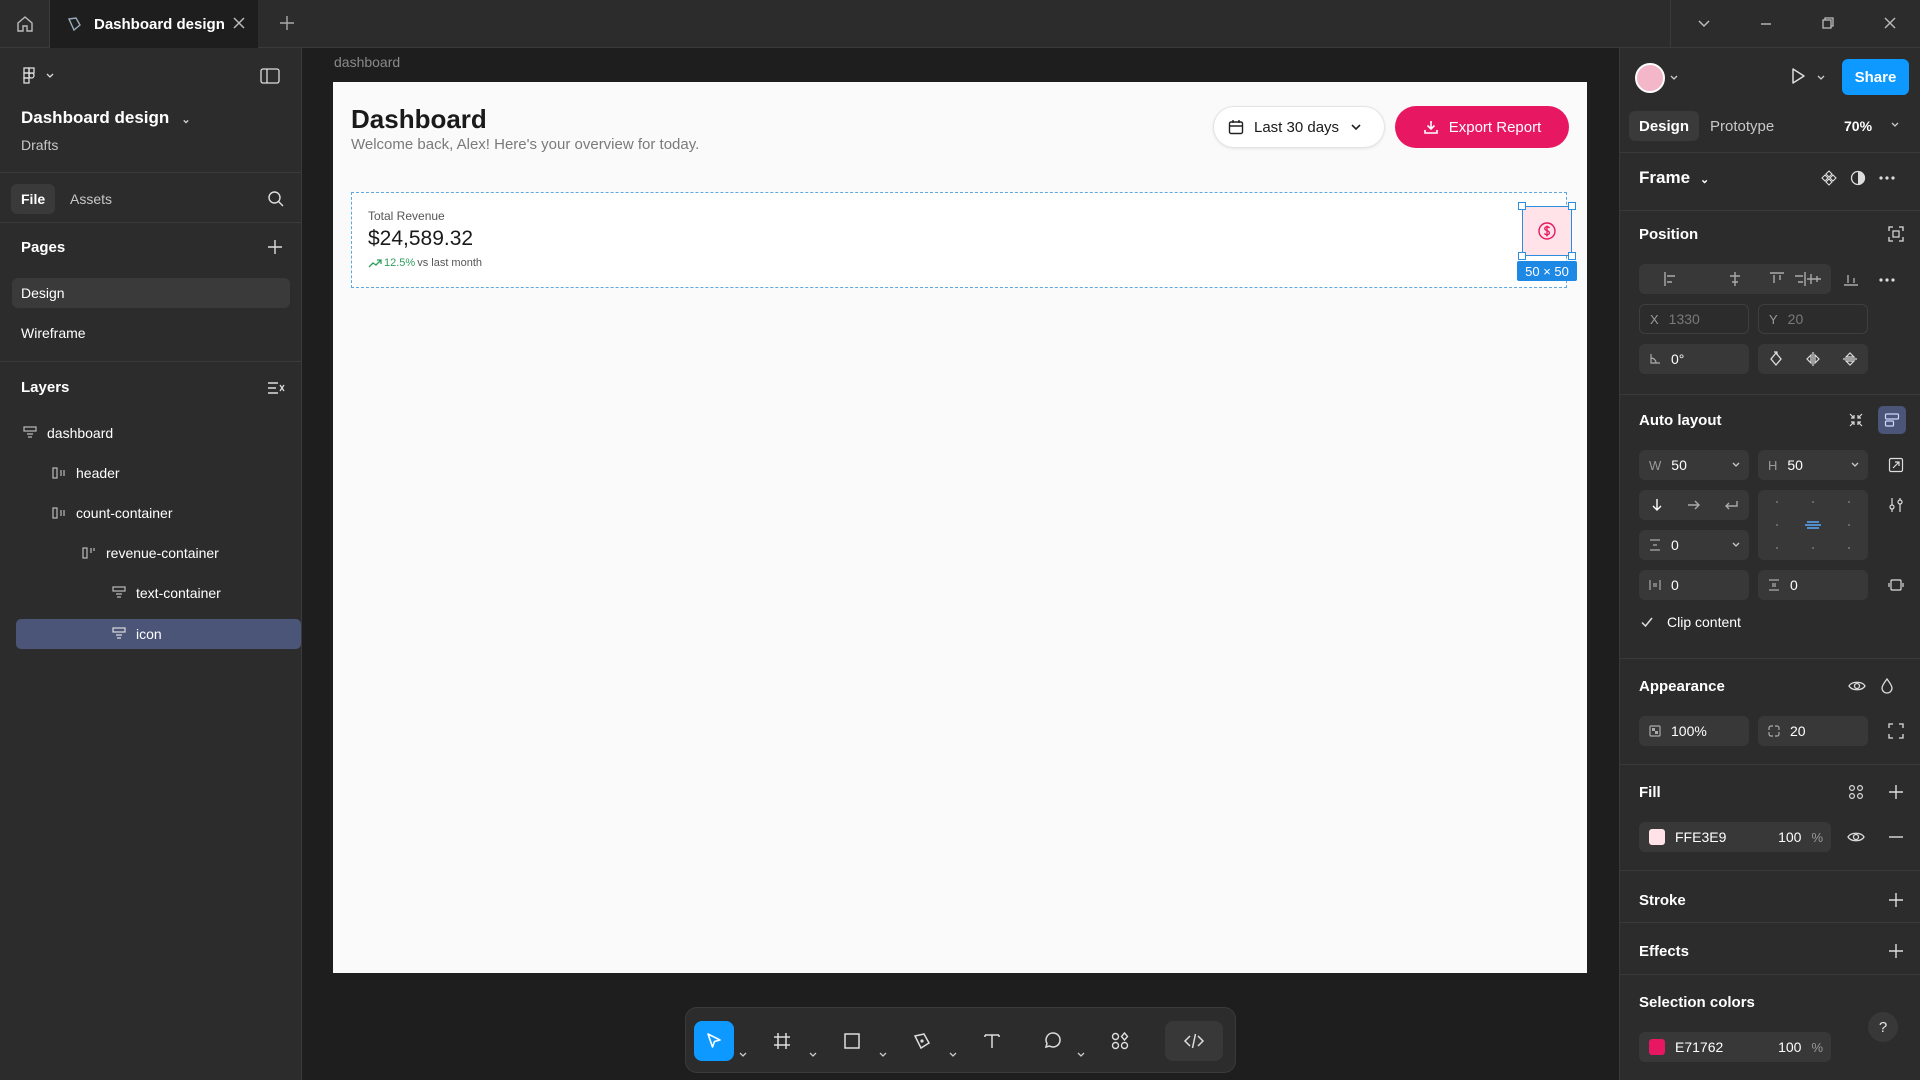  What do you see at coordinates (1694, 505) in the screenshot?
I see `arrow-right-icon` at bounding box center [1694, 505].